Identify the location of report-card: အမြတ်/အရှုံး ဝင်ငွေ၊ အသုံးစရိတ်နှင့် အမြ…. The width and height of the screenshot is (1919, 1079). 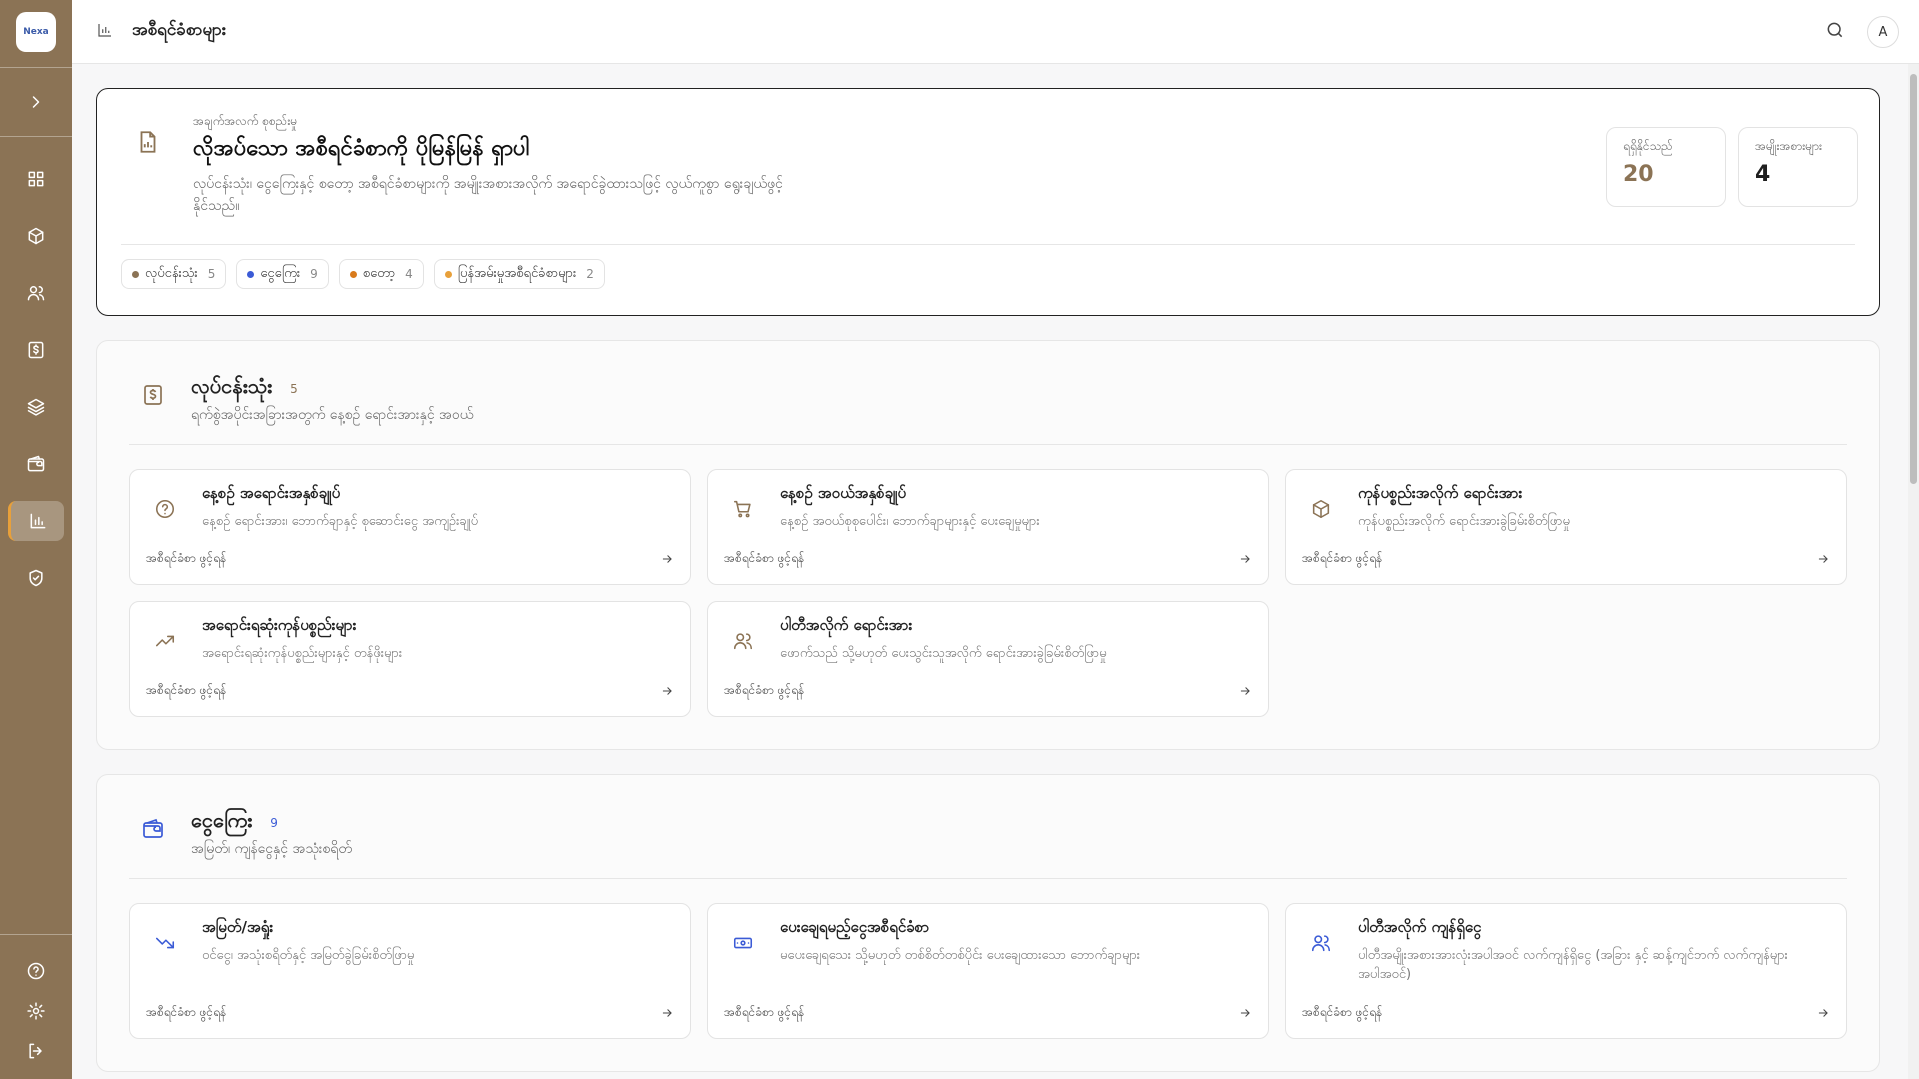
(410, 971).